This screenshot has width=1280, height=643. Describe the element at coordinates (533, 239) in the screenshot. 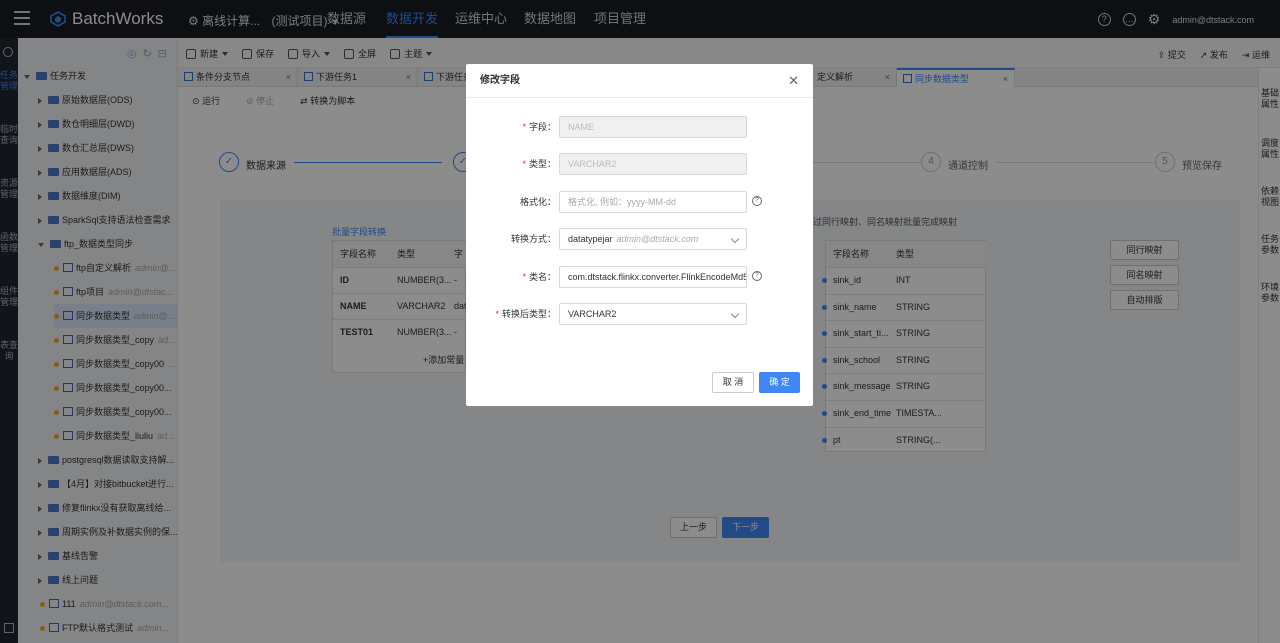

I see `convert-label: 转换方式：` at that location.